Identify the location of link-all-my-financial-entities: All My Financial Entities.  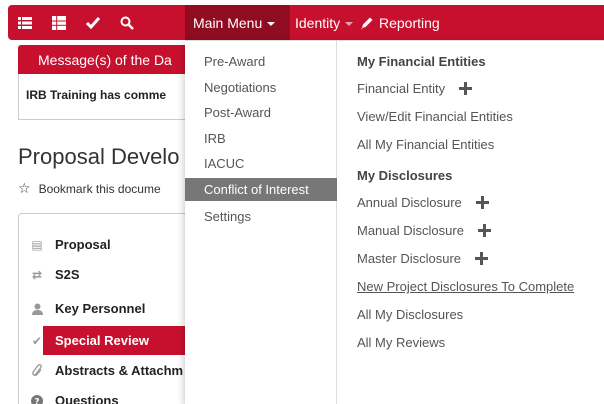
(425, 144).